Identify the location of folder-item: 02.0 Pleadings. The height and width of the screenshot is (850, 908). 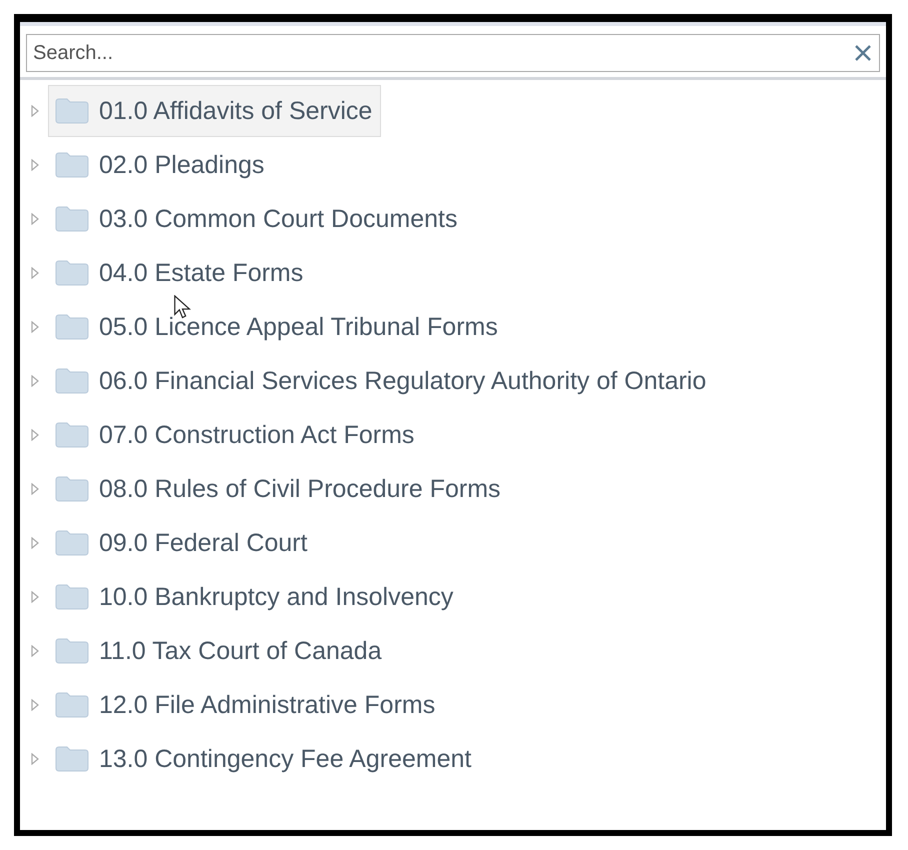
(161, 165).